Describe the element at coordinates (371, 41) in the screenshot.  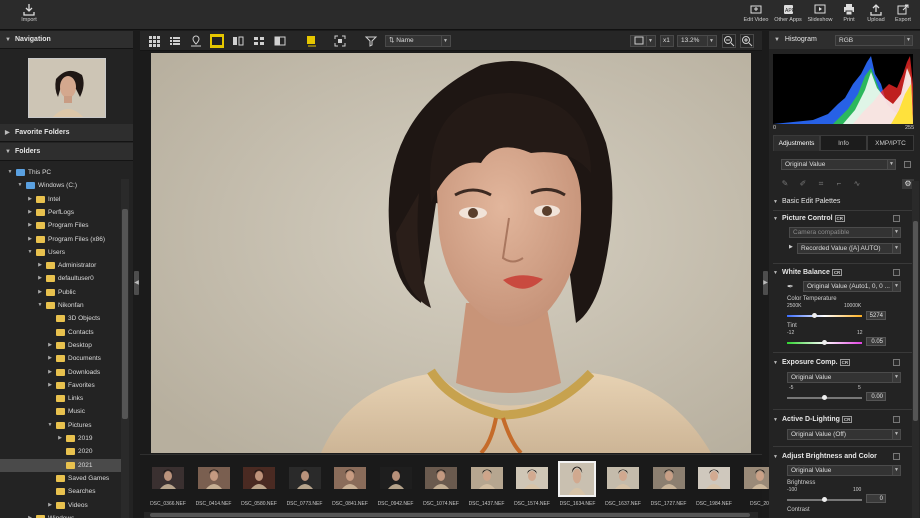
I see `filter-button` at that location.